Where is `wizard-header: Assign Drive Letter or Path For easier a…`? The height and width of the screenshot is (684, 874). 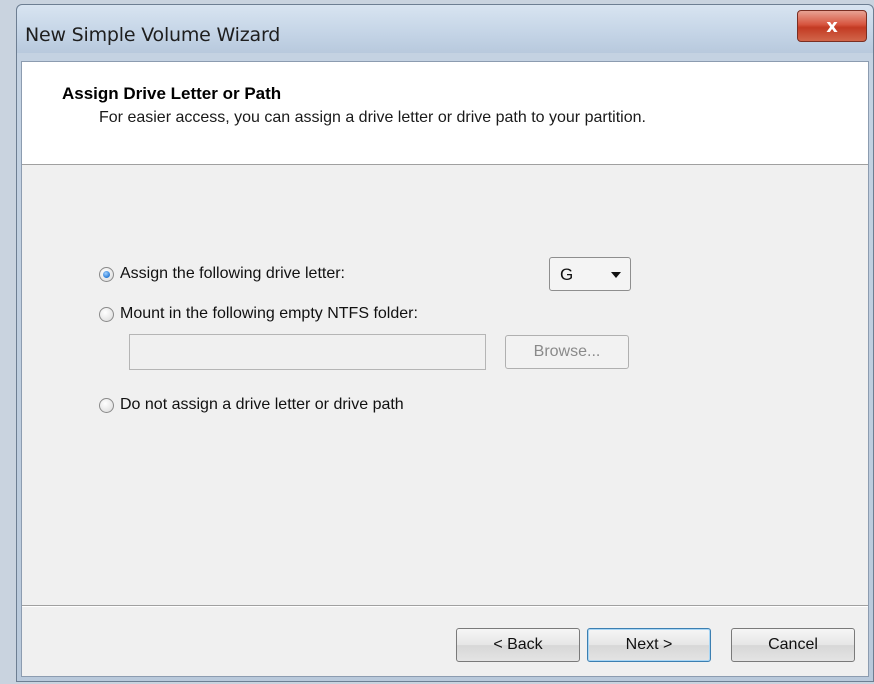 wizard-header: Assign Drive Letter or Path For easier a… is located at coordinates (445, 113).